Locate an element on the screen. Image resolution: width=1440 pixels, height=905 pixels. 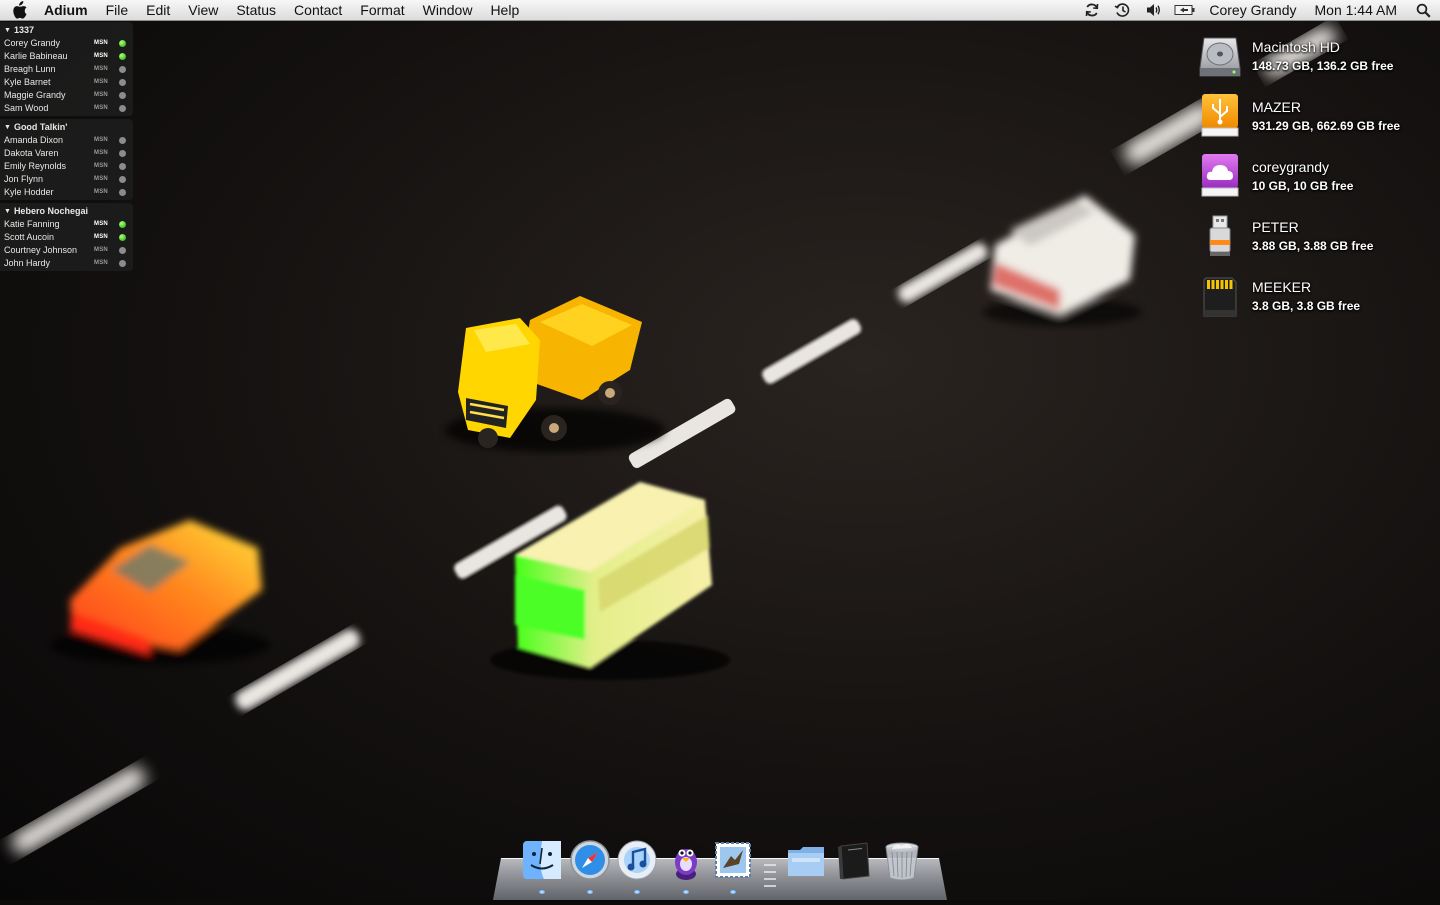
contact-item: Jon Flynn MSN is located at coordinates (66, 179).